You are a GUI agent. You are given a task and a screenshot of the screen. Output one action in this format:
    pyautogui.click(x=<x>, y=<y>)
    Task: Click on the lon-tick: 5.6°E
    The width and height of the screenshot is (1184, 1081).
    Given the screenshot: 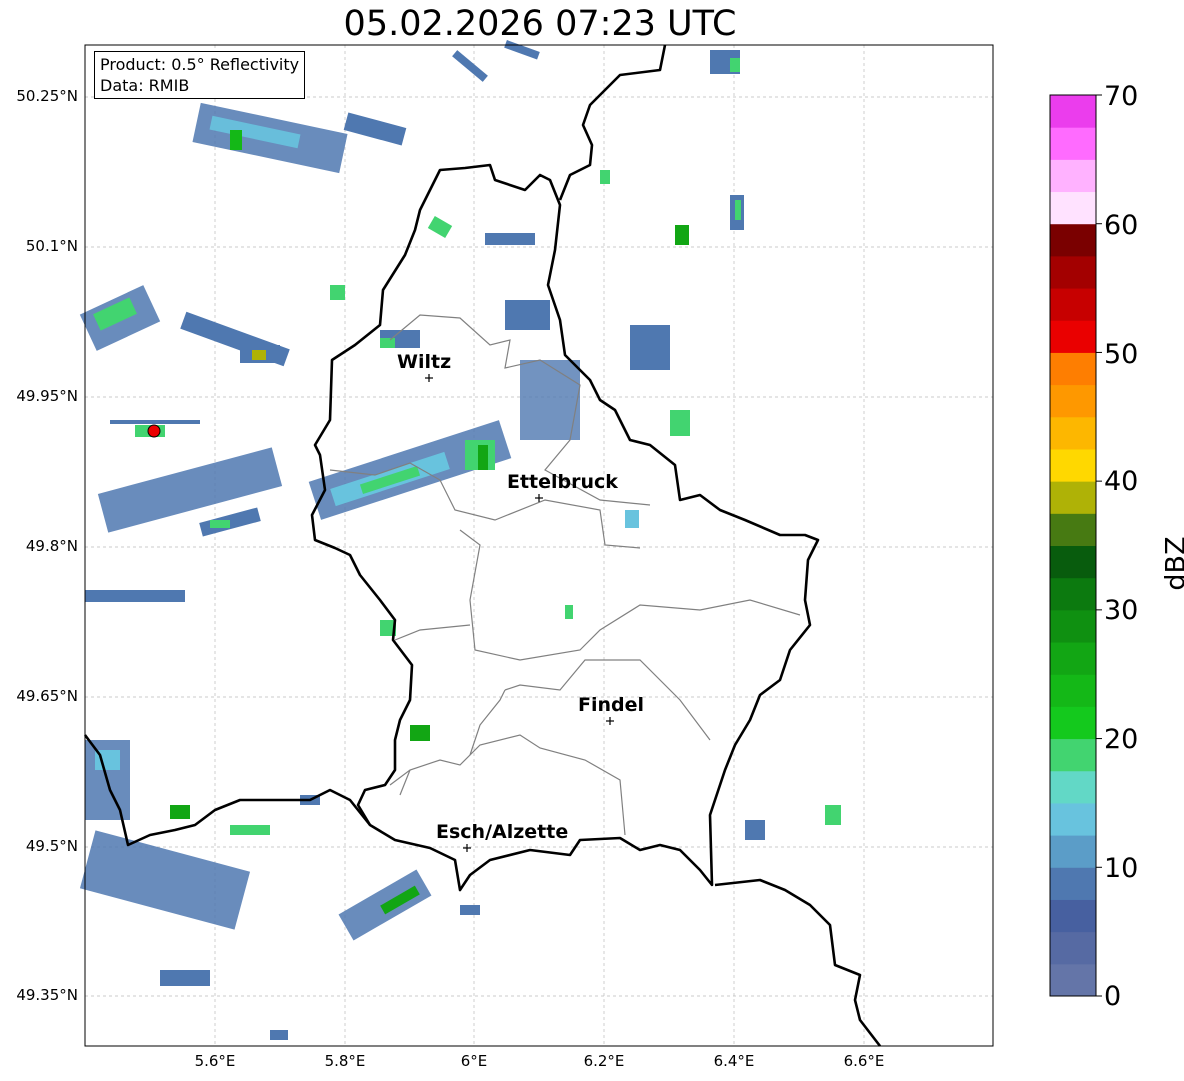 What is the action you would take?
    pyautogui.click(x=215, y=1061)
    